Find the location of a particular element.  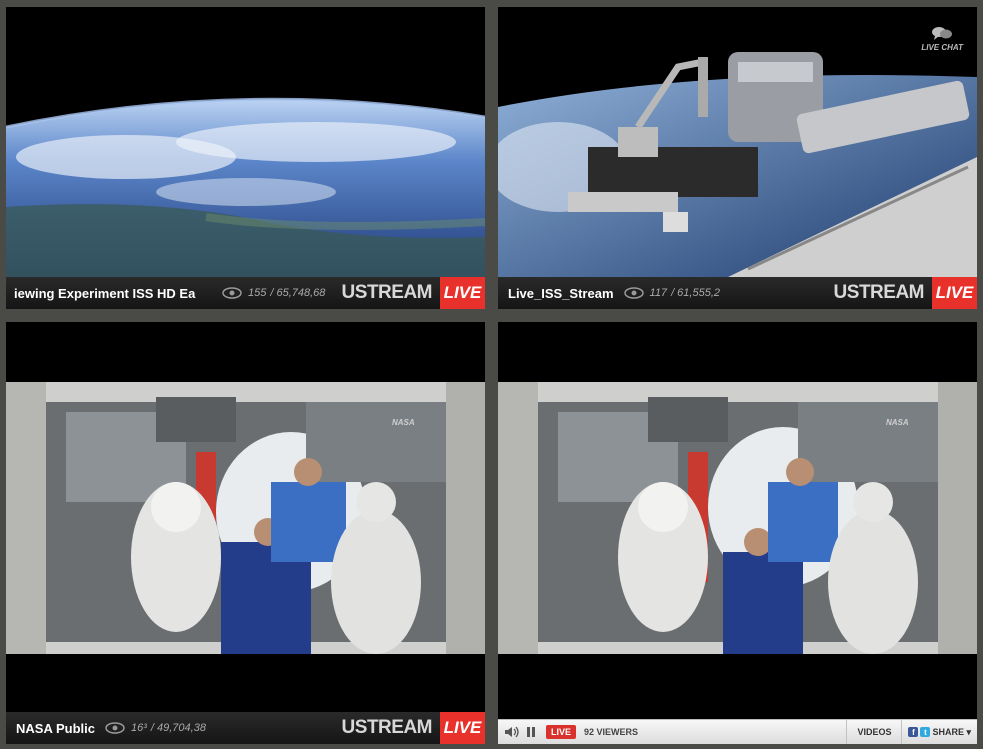

live-chat-button: LIVE CHAT is located at coordinates (942, 38).